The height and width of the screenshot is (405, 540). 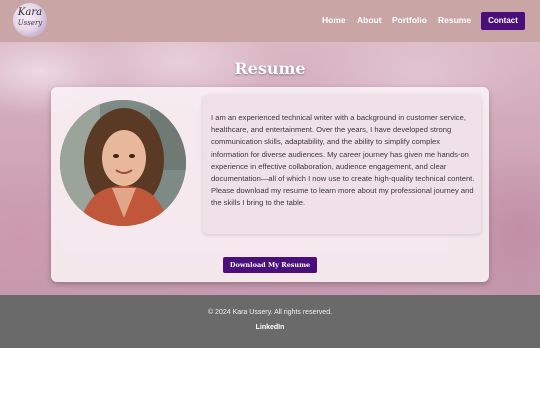 What do you see at coordinates (409, 20) in the screenshot?
I see `nav-portfolio: Portfolio` at bounding box center [409, 20].